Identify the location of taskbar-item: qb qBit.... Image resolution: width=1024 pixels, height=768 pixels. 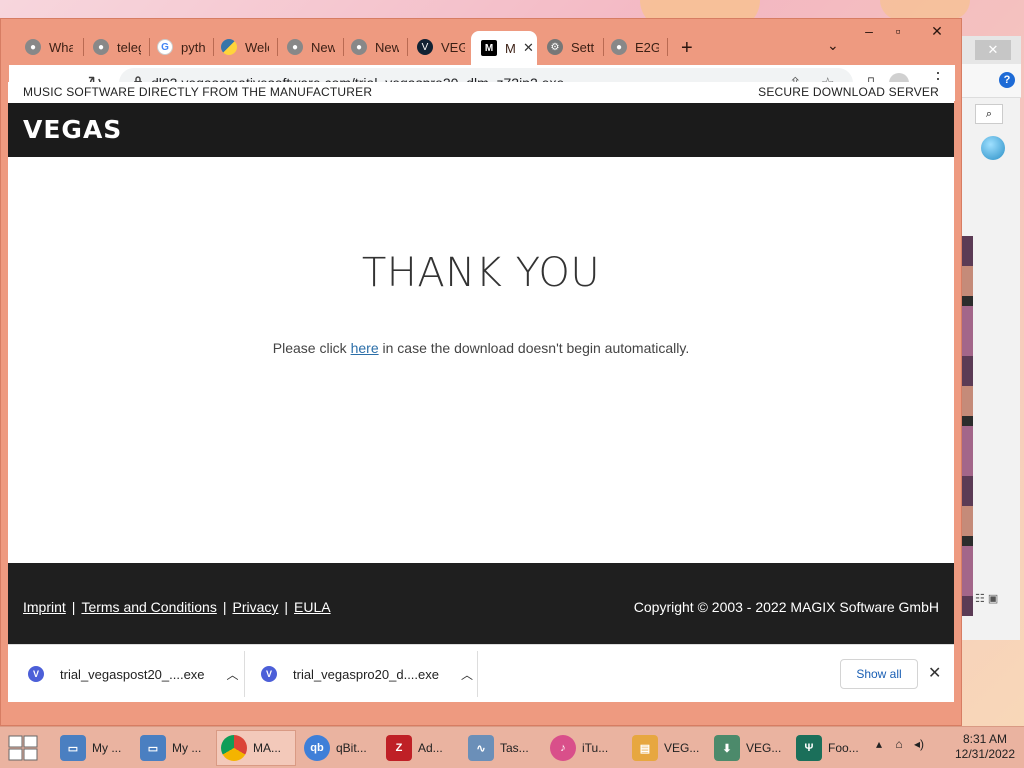
(340, 748).